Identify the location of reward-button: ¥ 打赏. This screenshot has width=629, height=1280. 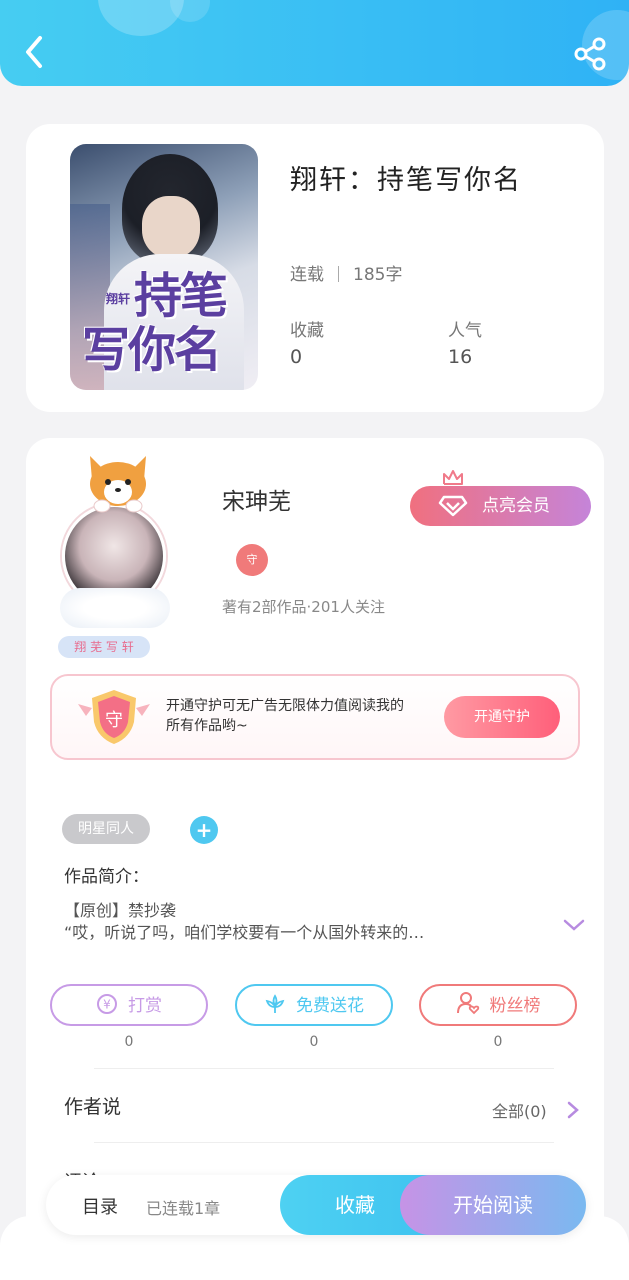
(129, 1005).